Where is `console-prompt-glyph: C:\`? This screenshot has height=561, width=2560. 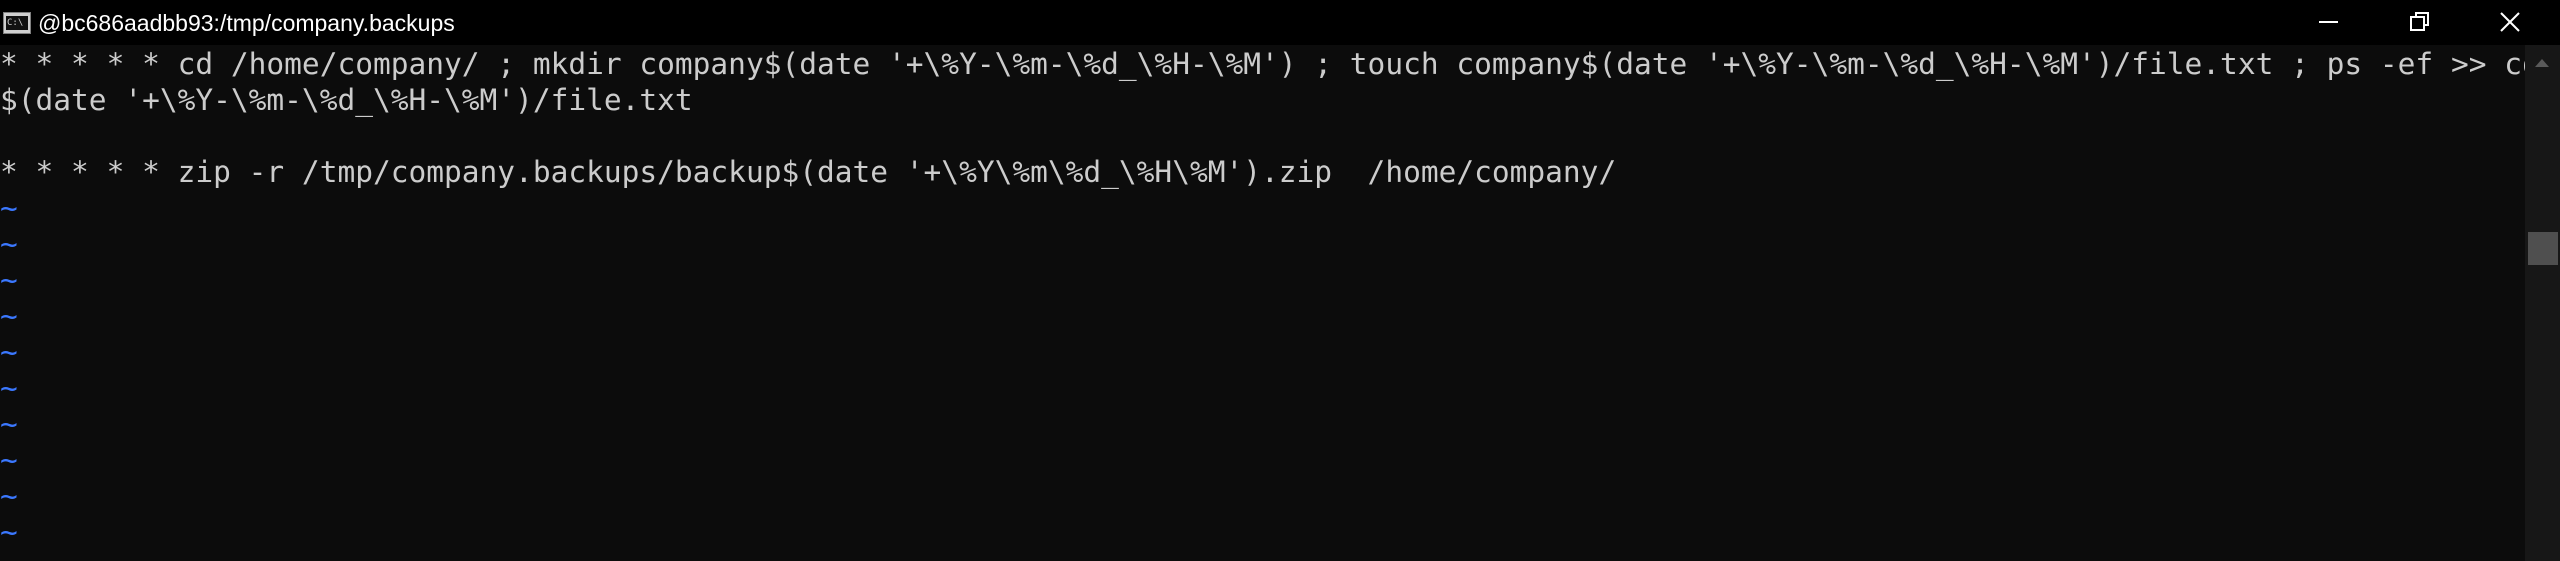
console-prompt-glyph: C:\ is located at coordinates (17, 23).